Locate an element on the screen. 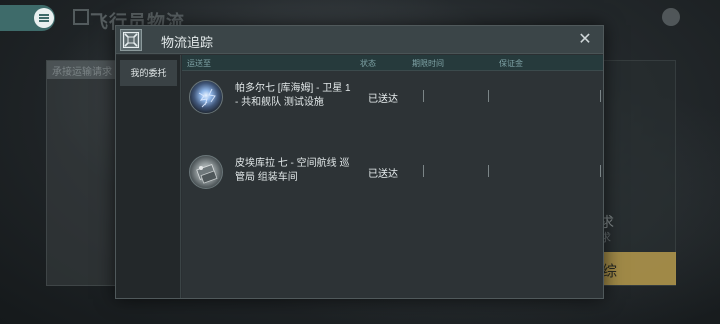 The image size is (720, 324). column-header-deadline: 期限时间 is located at coordinates (428, 63).